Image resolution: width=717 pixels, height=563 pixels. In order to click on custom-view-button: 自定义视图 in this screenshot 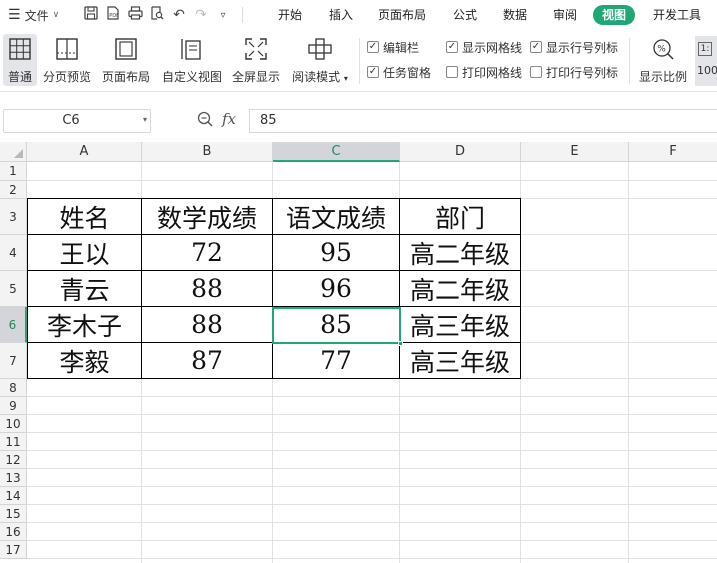, I will do `click(192, 60)`.